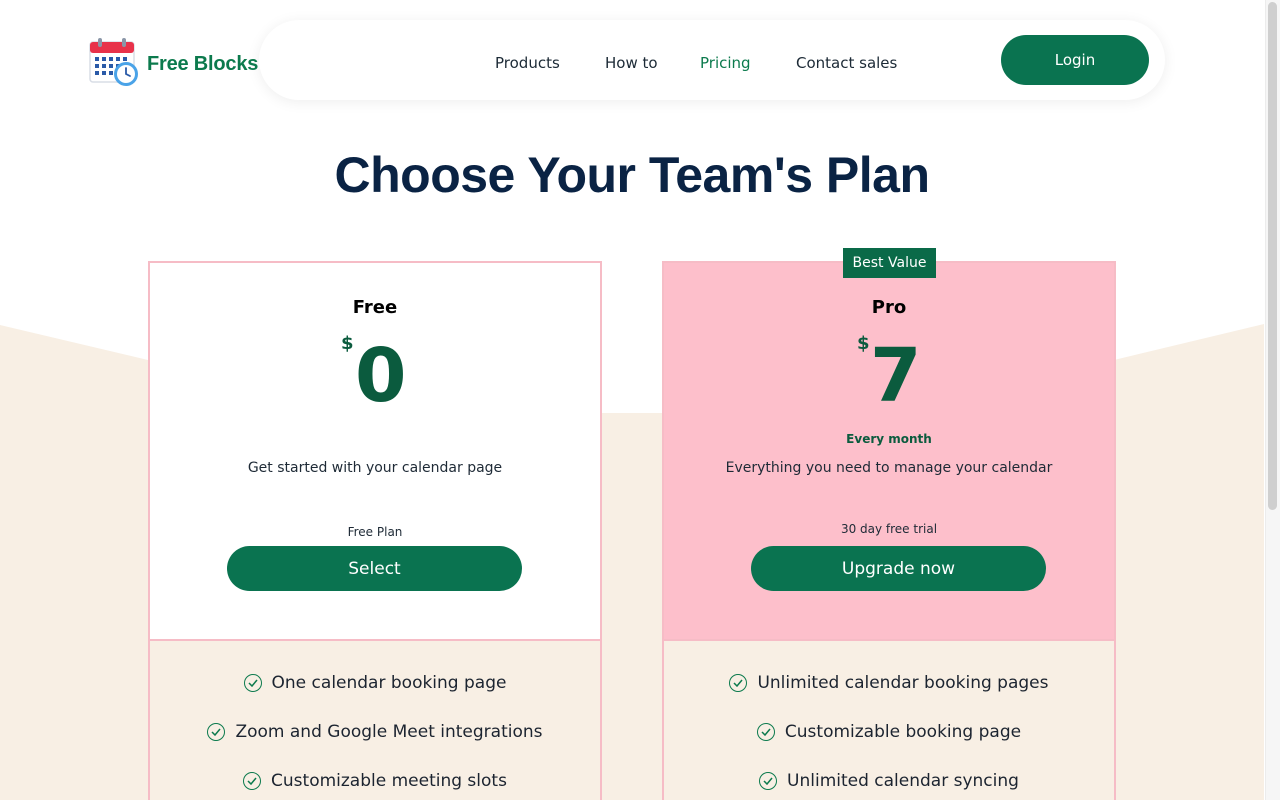  Describe the element at coordinates (115, 64) in the screenshot. I see `calendar-clock-icon` at that location.